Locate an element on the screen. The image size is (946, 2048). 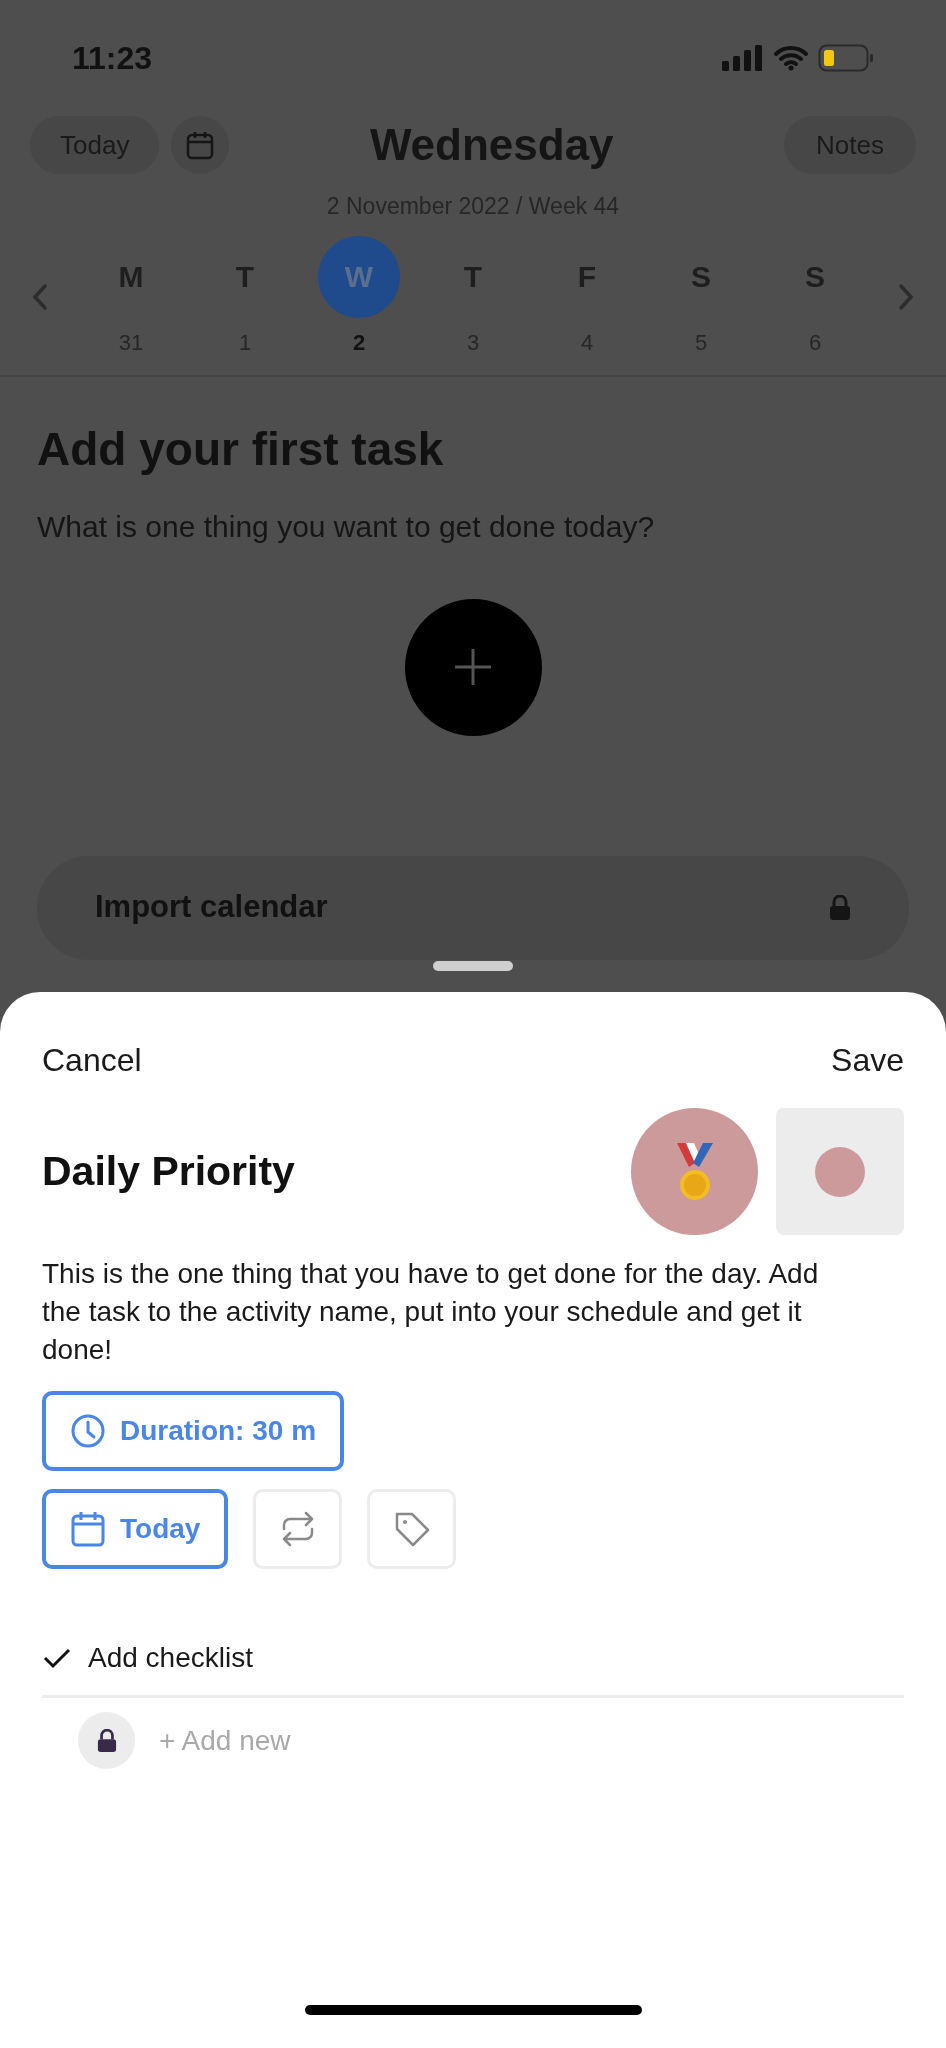
day-title: Wednesday is located at coordinates (491, 145).